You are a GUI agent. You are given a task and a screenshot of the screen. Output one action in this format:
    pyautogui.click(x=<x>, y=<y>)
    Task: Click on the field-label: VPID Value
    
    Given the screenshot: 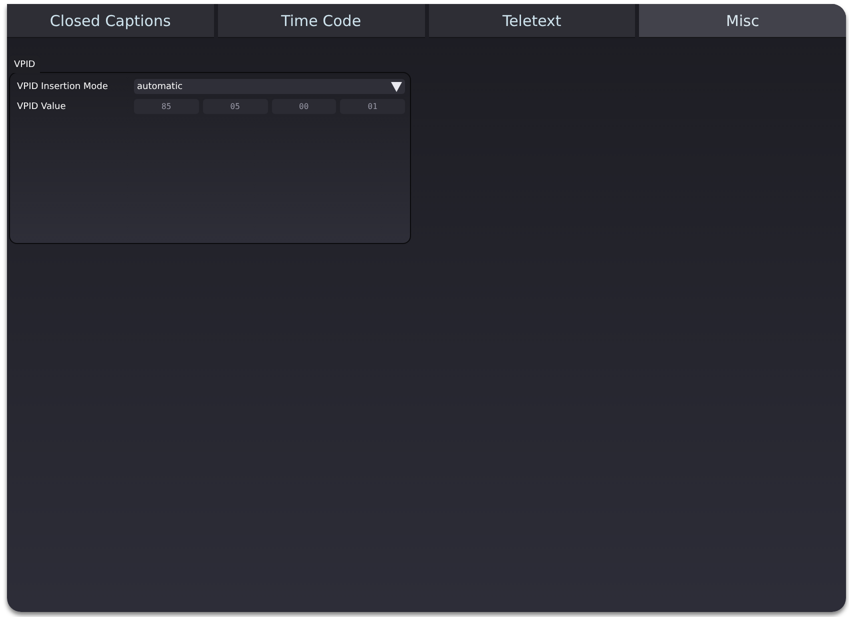 What is the action you would take?
    pyautogui.click(x=41, y=107)
    